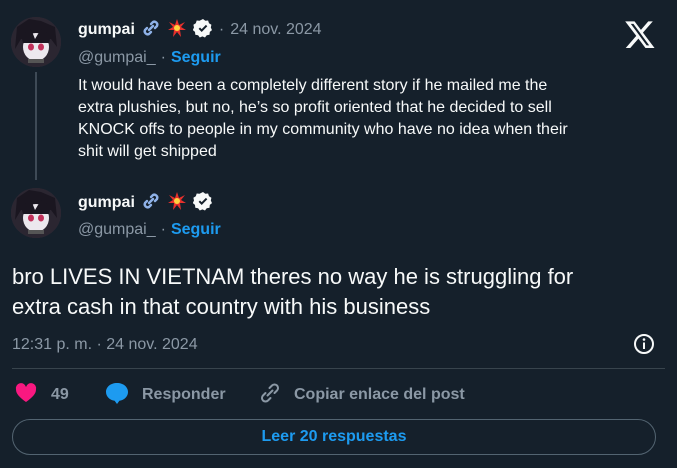 The height and width of the screenshot is (468, 677). What do you see at coordinates (275, 30) in the screenshot?
I see `post-date: 24 nov. 2024` at bounding box center [275, 30].